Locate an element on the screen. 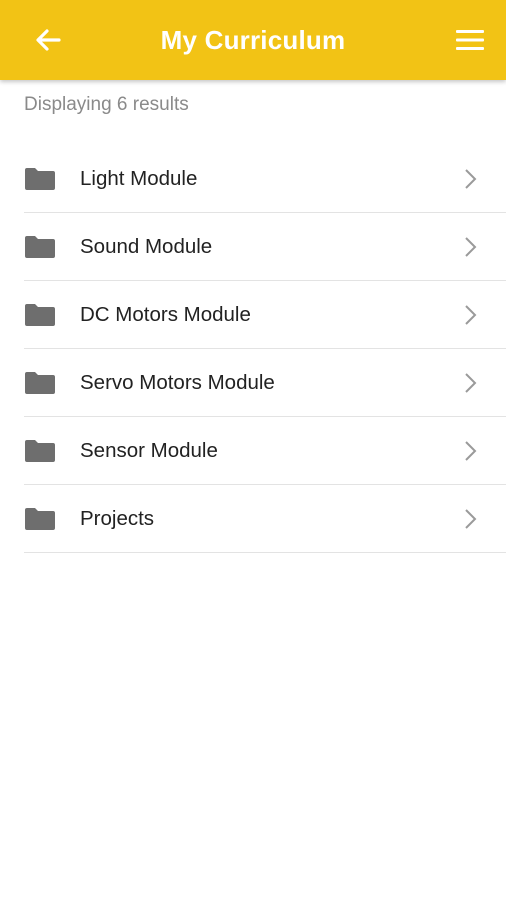  list-item-servo-motors-module: Servo Motors Module is located at coordinates (265, 383).